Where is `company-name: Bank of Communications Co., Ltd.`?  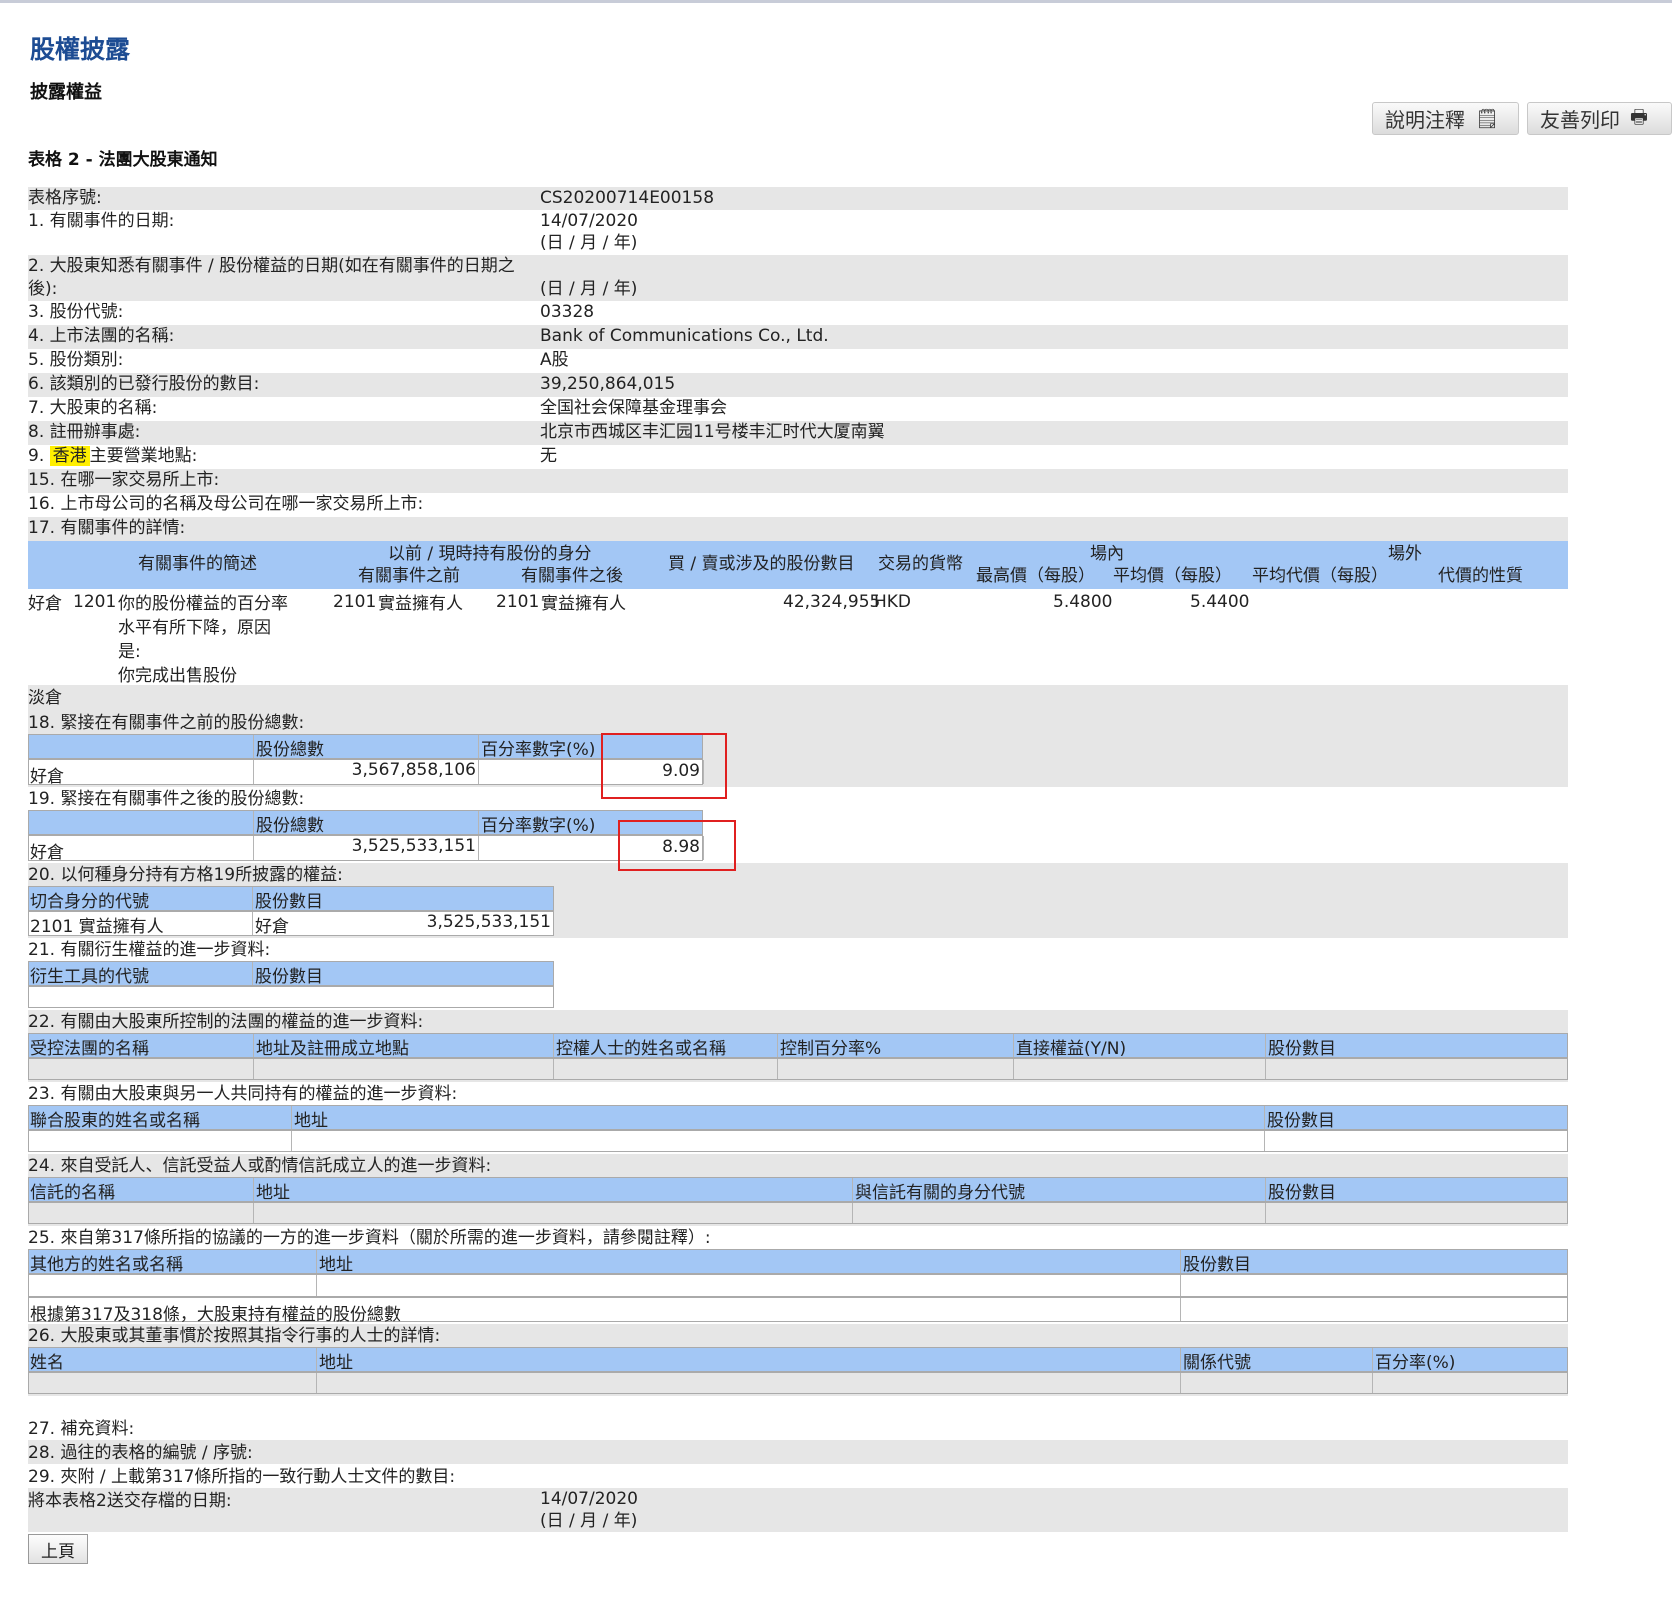 company-name: Bank of Communications Co., Ltd. is located at coordinates (684, 336).